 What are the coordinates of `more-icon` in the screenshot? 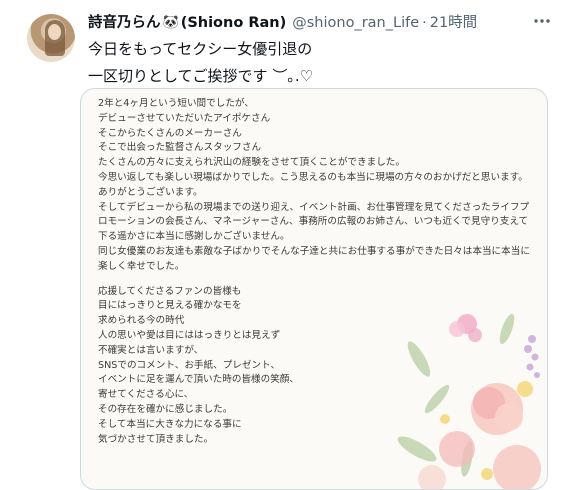 It's located at (542, 23).